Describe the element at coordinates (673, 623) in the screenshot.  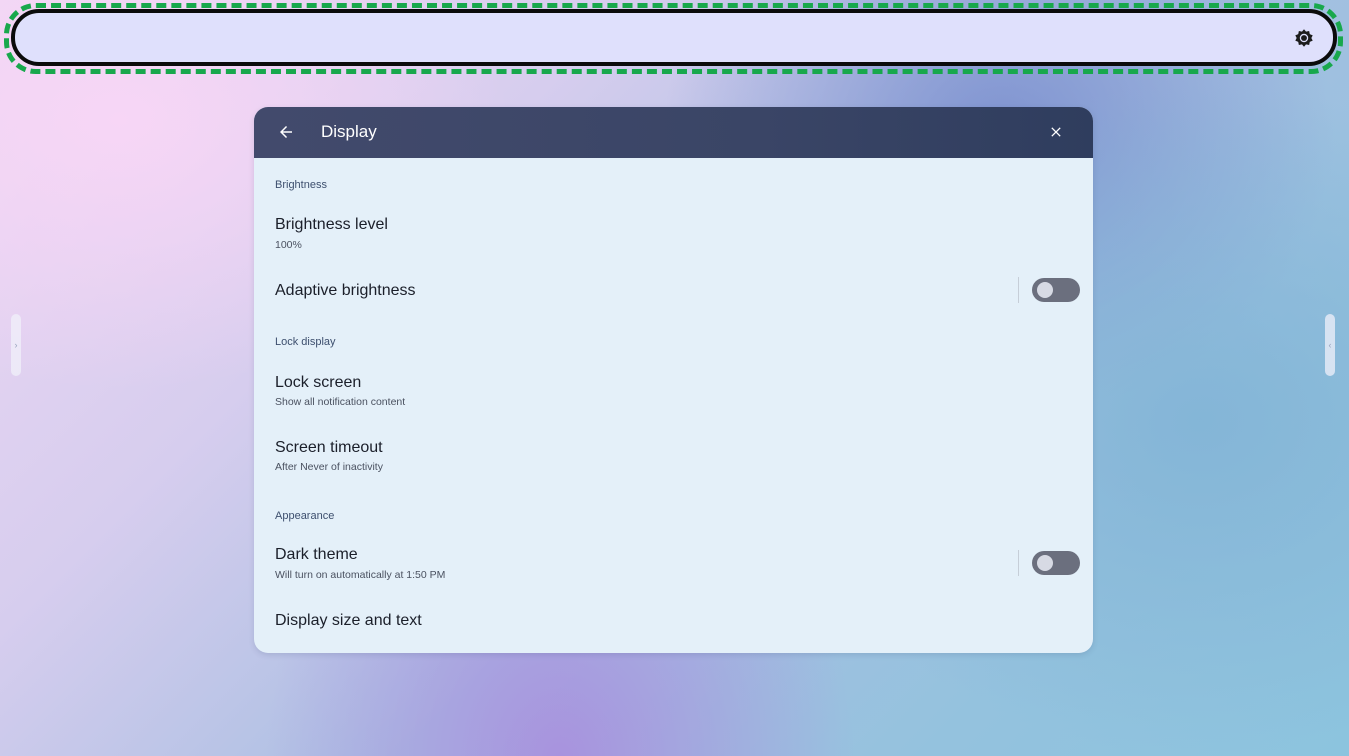
I see `setting-display-size-and-text: Display size and text` at that location.